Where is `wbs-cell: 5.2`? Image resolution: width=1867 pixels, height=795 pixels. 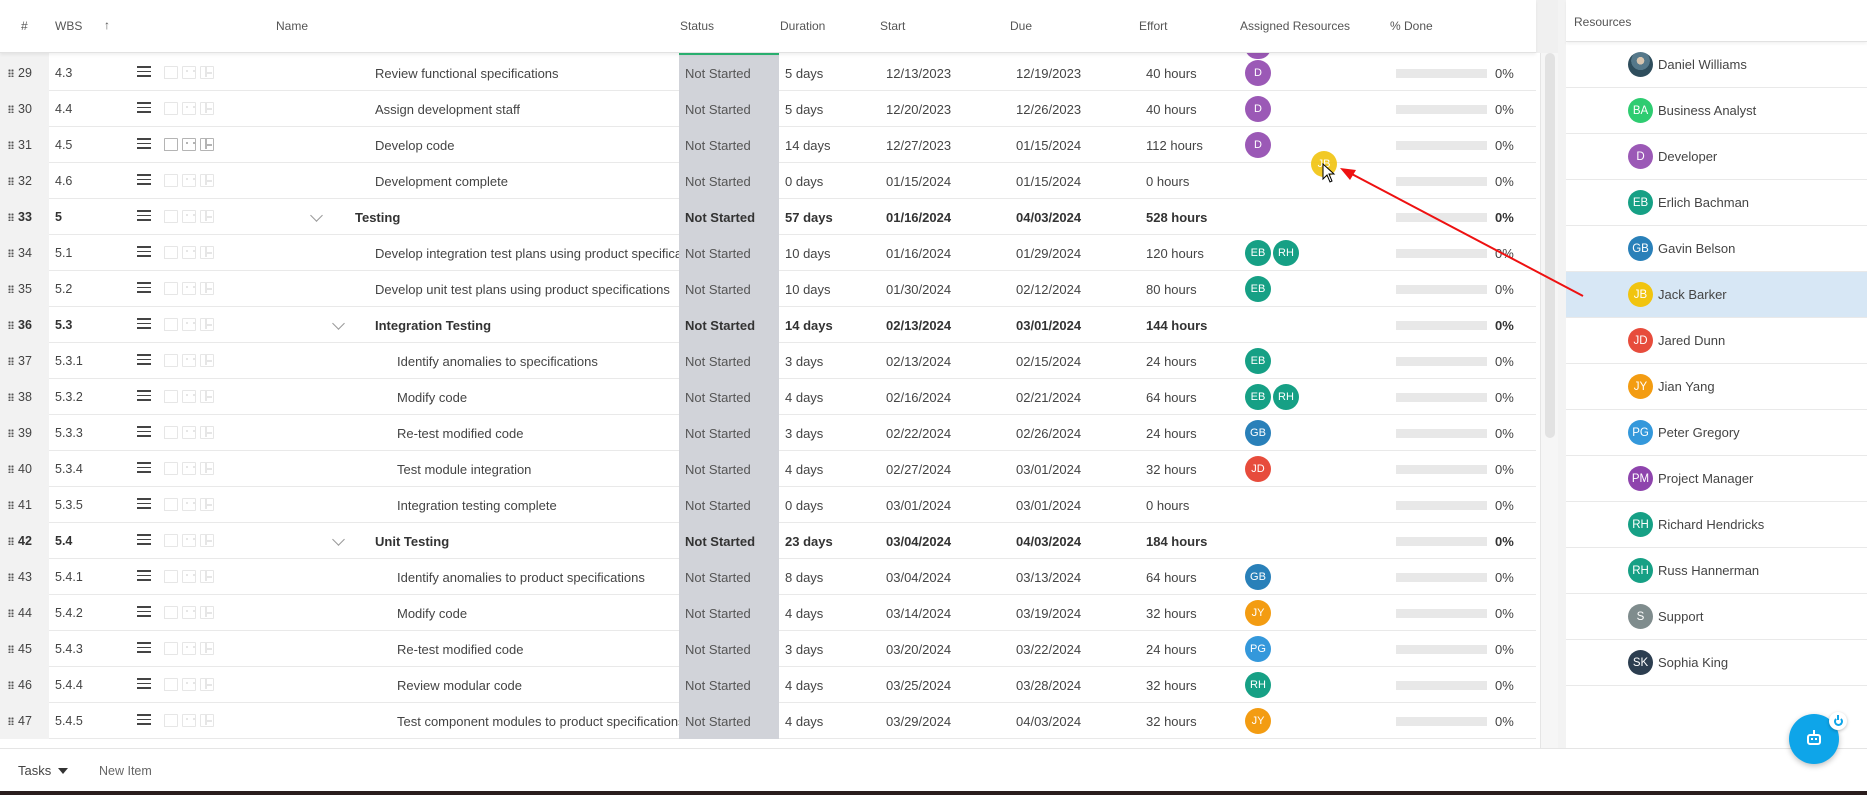
wbs-cell: 5.2 is located at coordinates (63, 289).